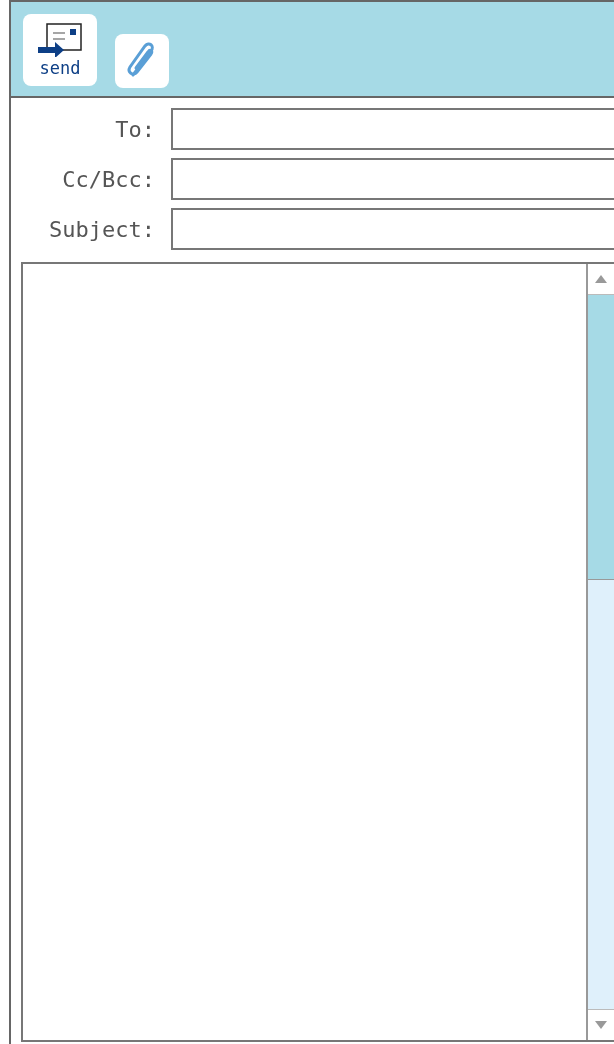 This screenshot has width=614, height=1044. I want to click on envelope-arrow-icon, so click(60, 40).